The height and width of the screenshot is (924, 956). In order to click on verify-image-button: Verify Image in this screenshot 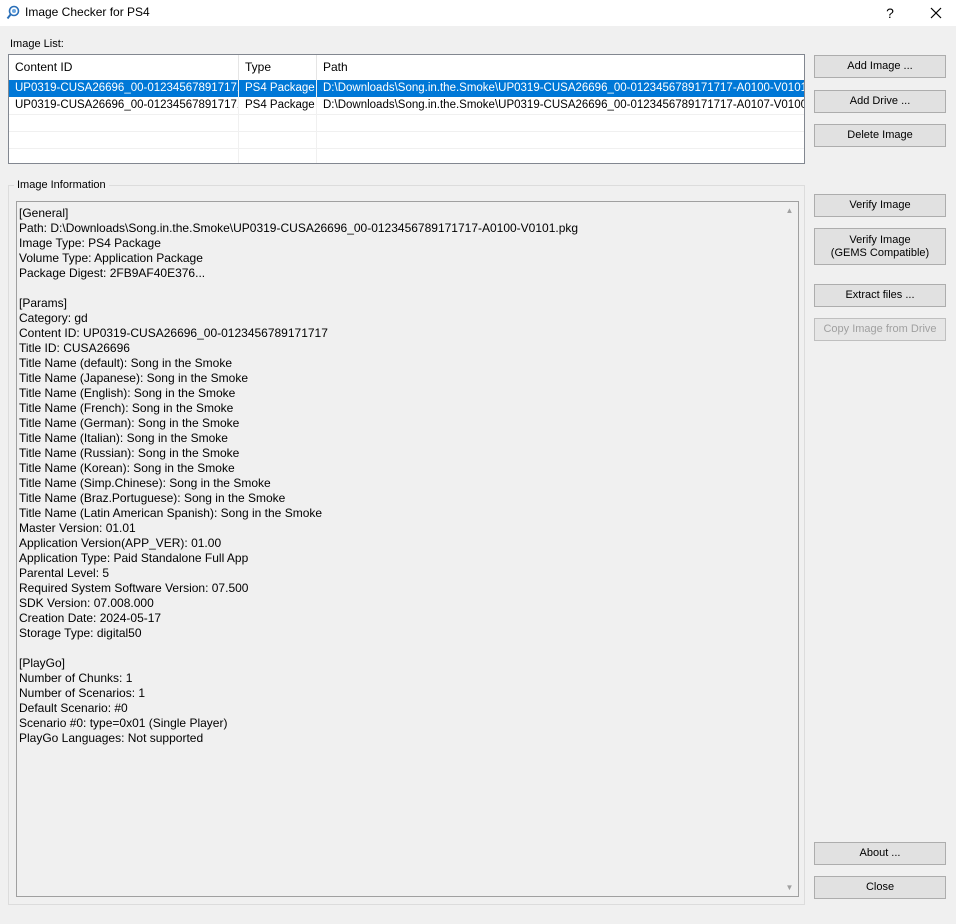, I will do `click(880, 205)`.